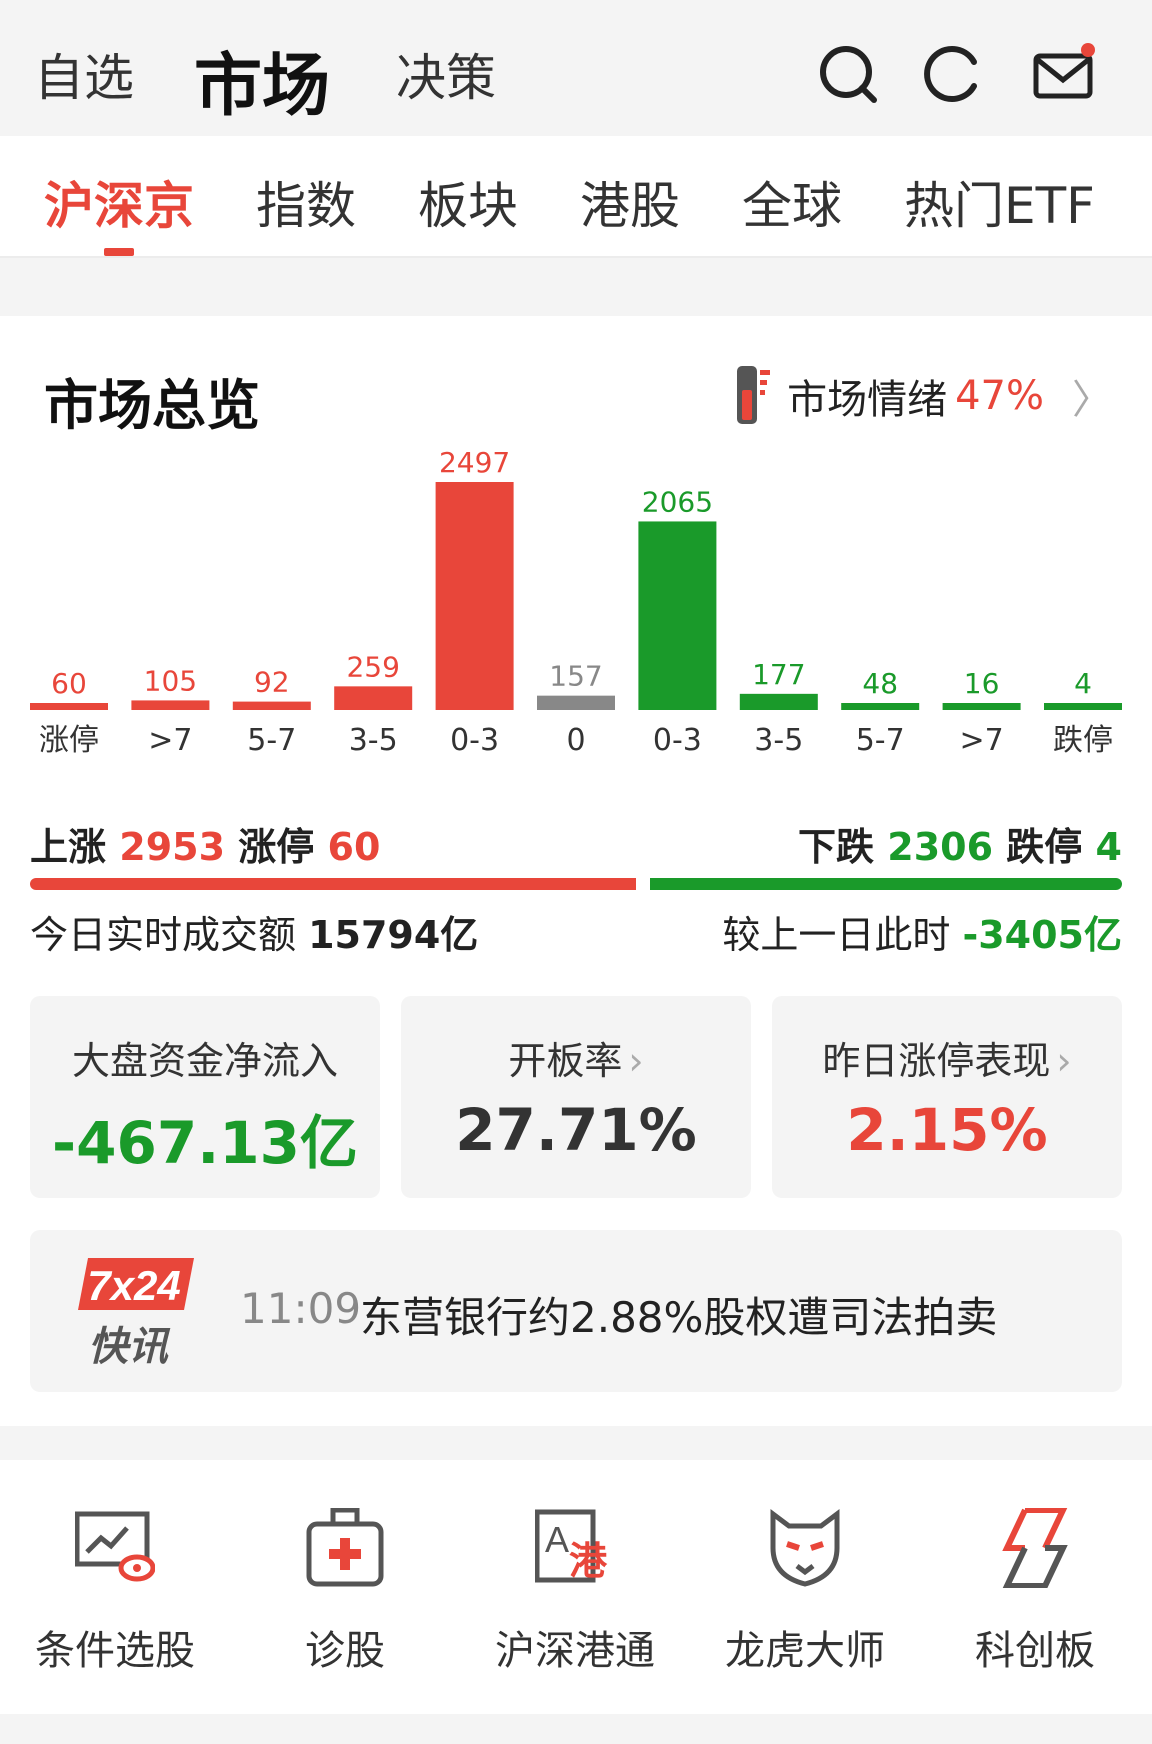 The width and height of the screenshot is (1152, 1744). Describe the element at coordinates (205, 1143) in the screenshot. I see `stat-value: -467.13亿` at that location.